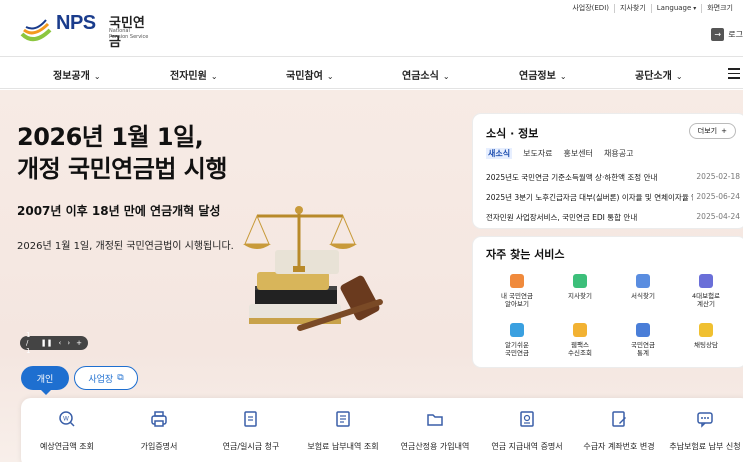 The image size is (743, 462). Describe the element at coordinates (572, 177) in the screenshot. I see `news-item-text: 2025년도 국민연금 기준소득월액 상·하한액 조정 안내` at that location.